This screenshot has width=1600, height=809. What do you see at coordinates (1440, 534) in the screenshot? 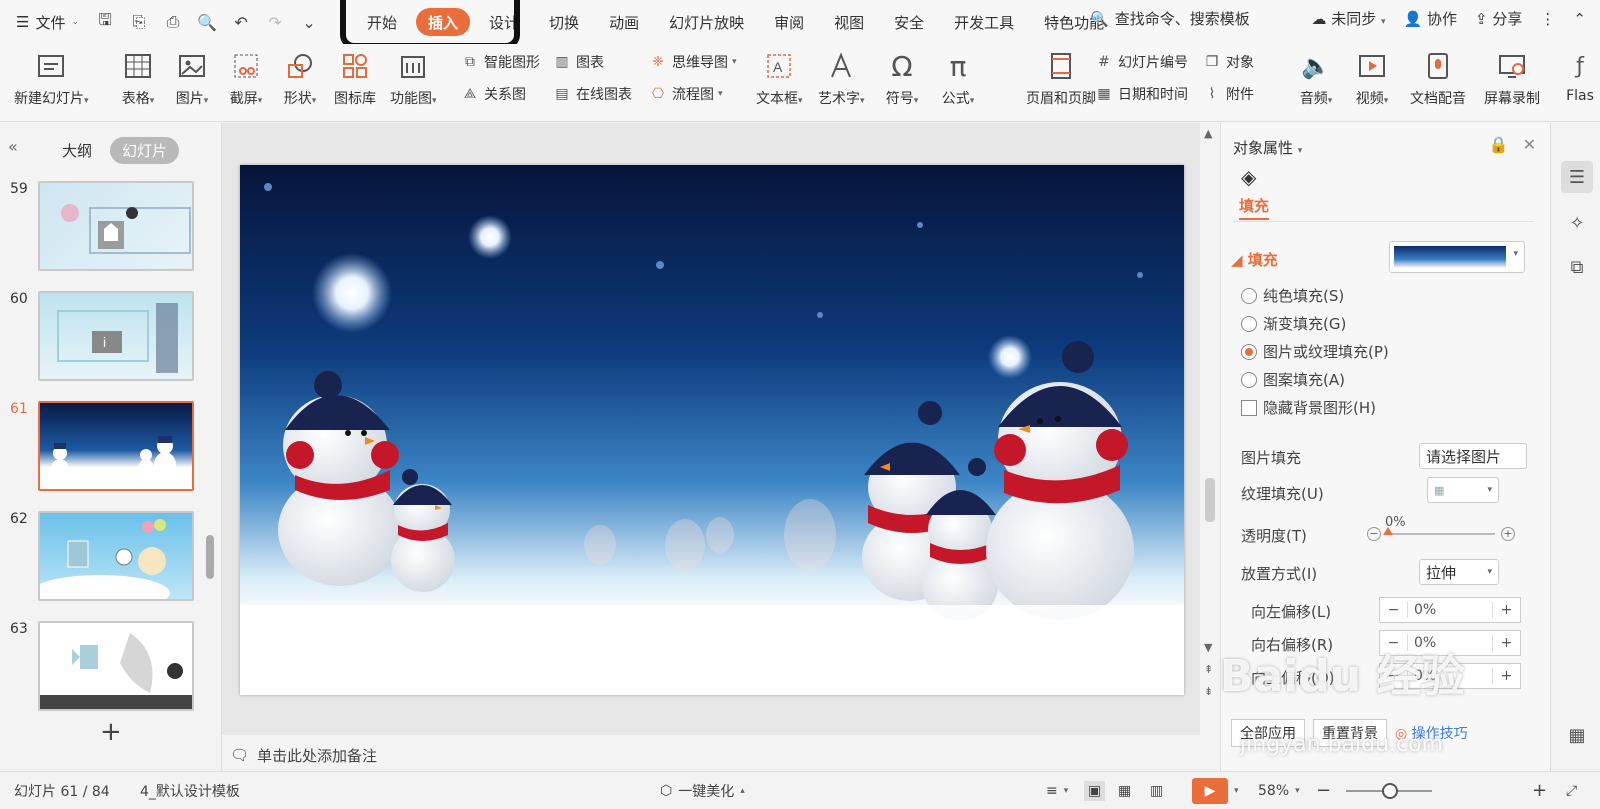
I see `transparency-slider` at bounding box center [1440, 534].